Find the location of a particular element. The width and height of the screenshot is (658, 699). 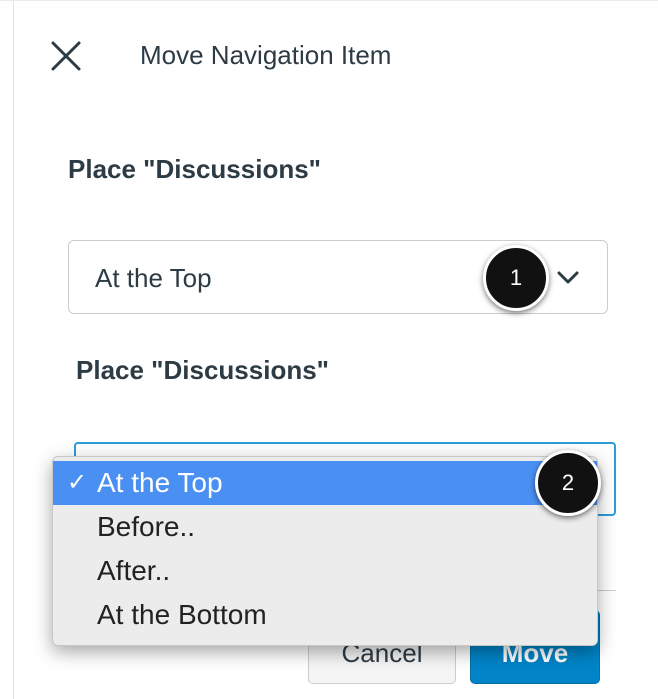

top-divider is located at coordinates (329, 0).